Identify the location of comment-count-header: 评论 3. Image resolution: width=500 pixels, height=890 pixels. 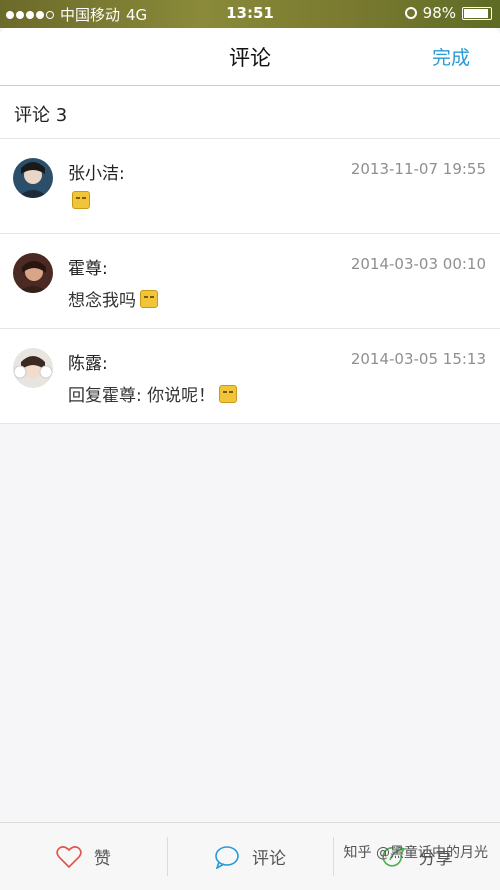
(250, 112).